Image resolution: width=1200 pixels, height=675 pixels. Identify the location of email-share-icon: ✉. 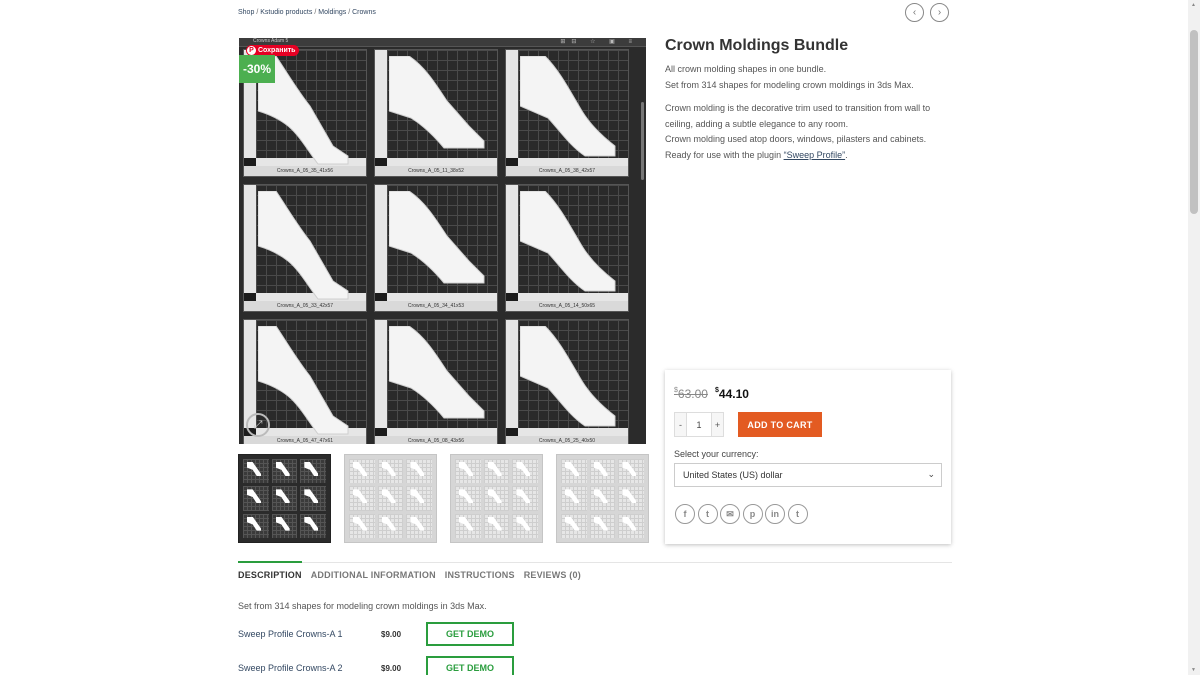
(730, 514).